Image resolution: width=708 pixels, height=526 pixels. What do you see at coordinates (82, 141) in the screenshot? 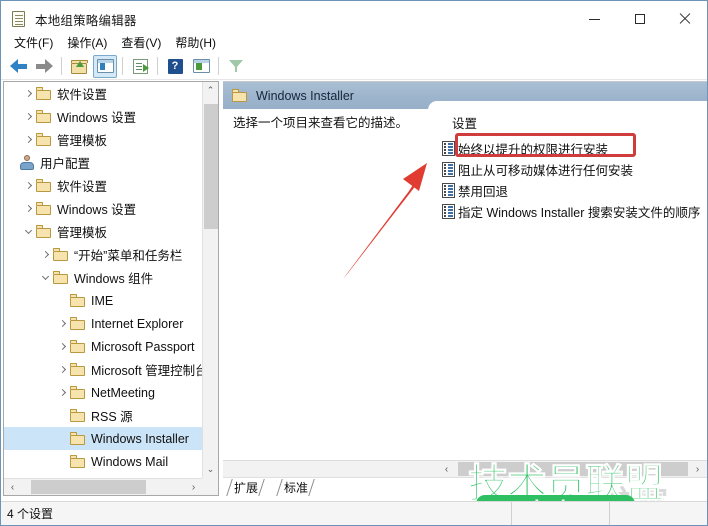
I see `tree-item-label: 管理模板` at bounding box center [82, 141].